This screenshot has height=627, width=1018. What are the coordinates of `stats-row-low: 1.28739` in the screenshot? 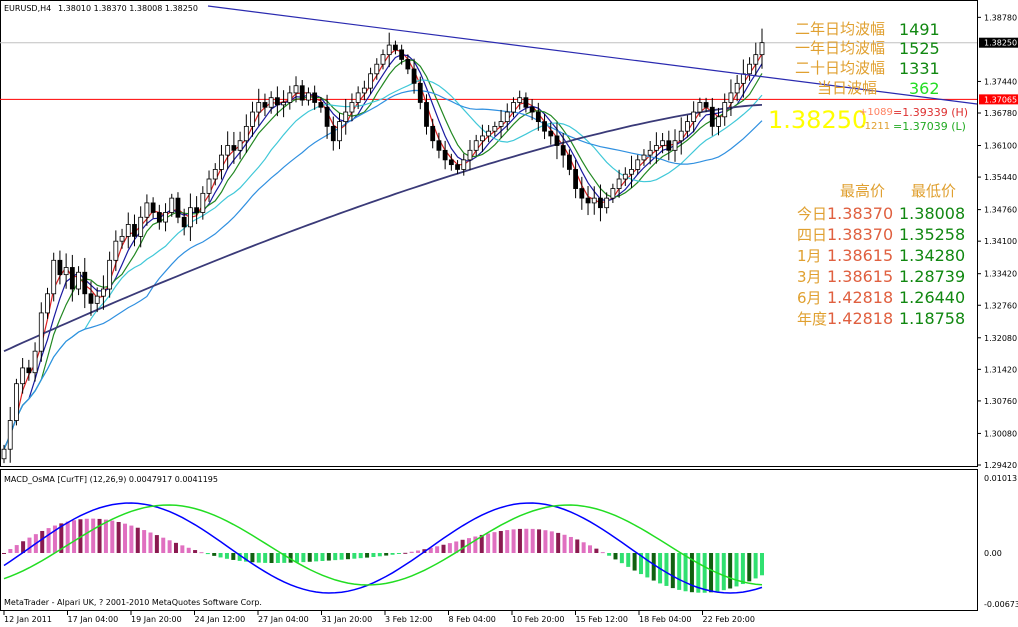 It's located at (932, 276).